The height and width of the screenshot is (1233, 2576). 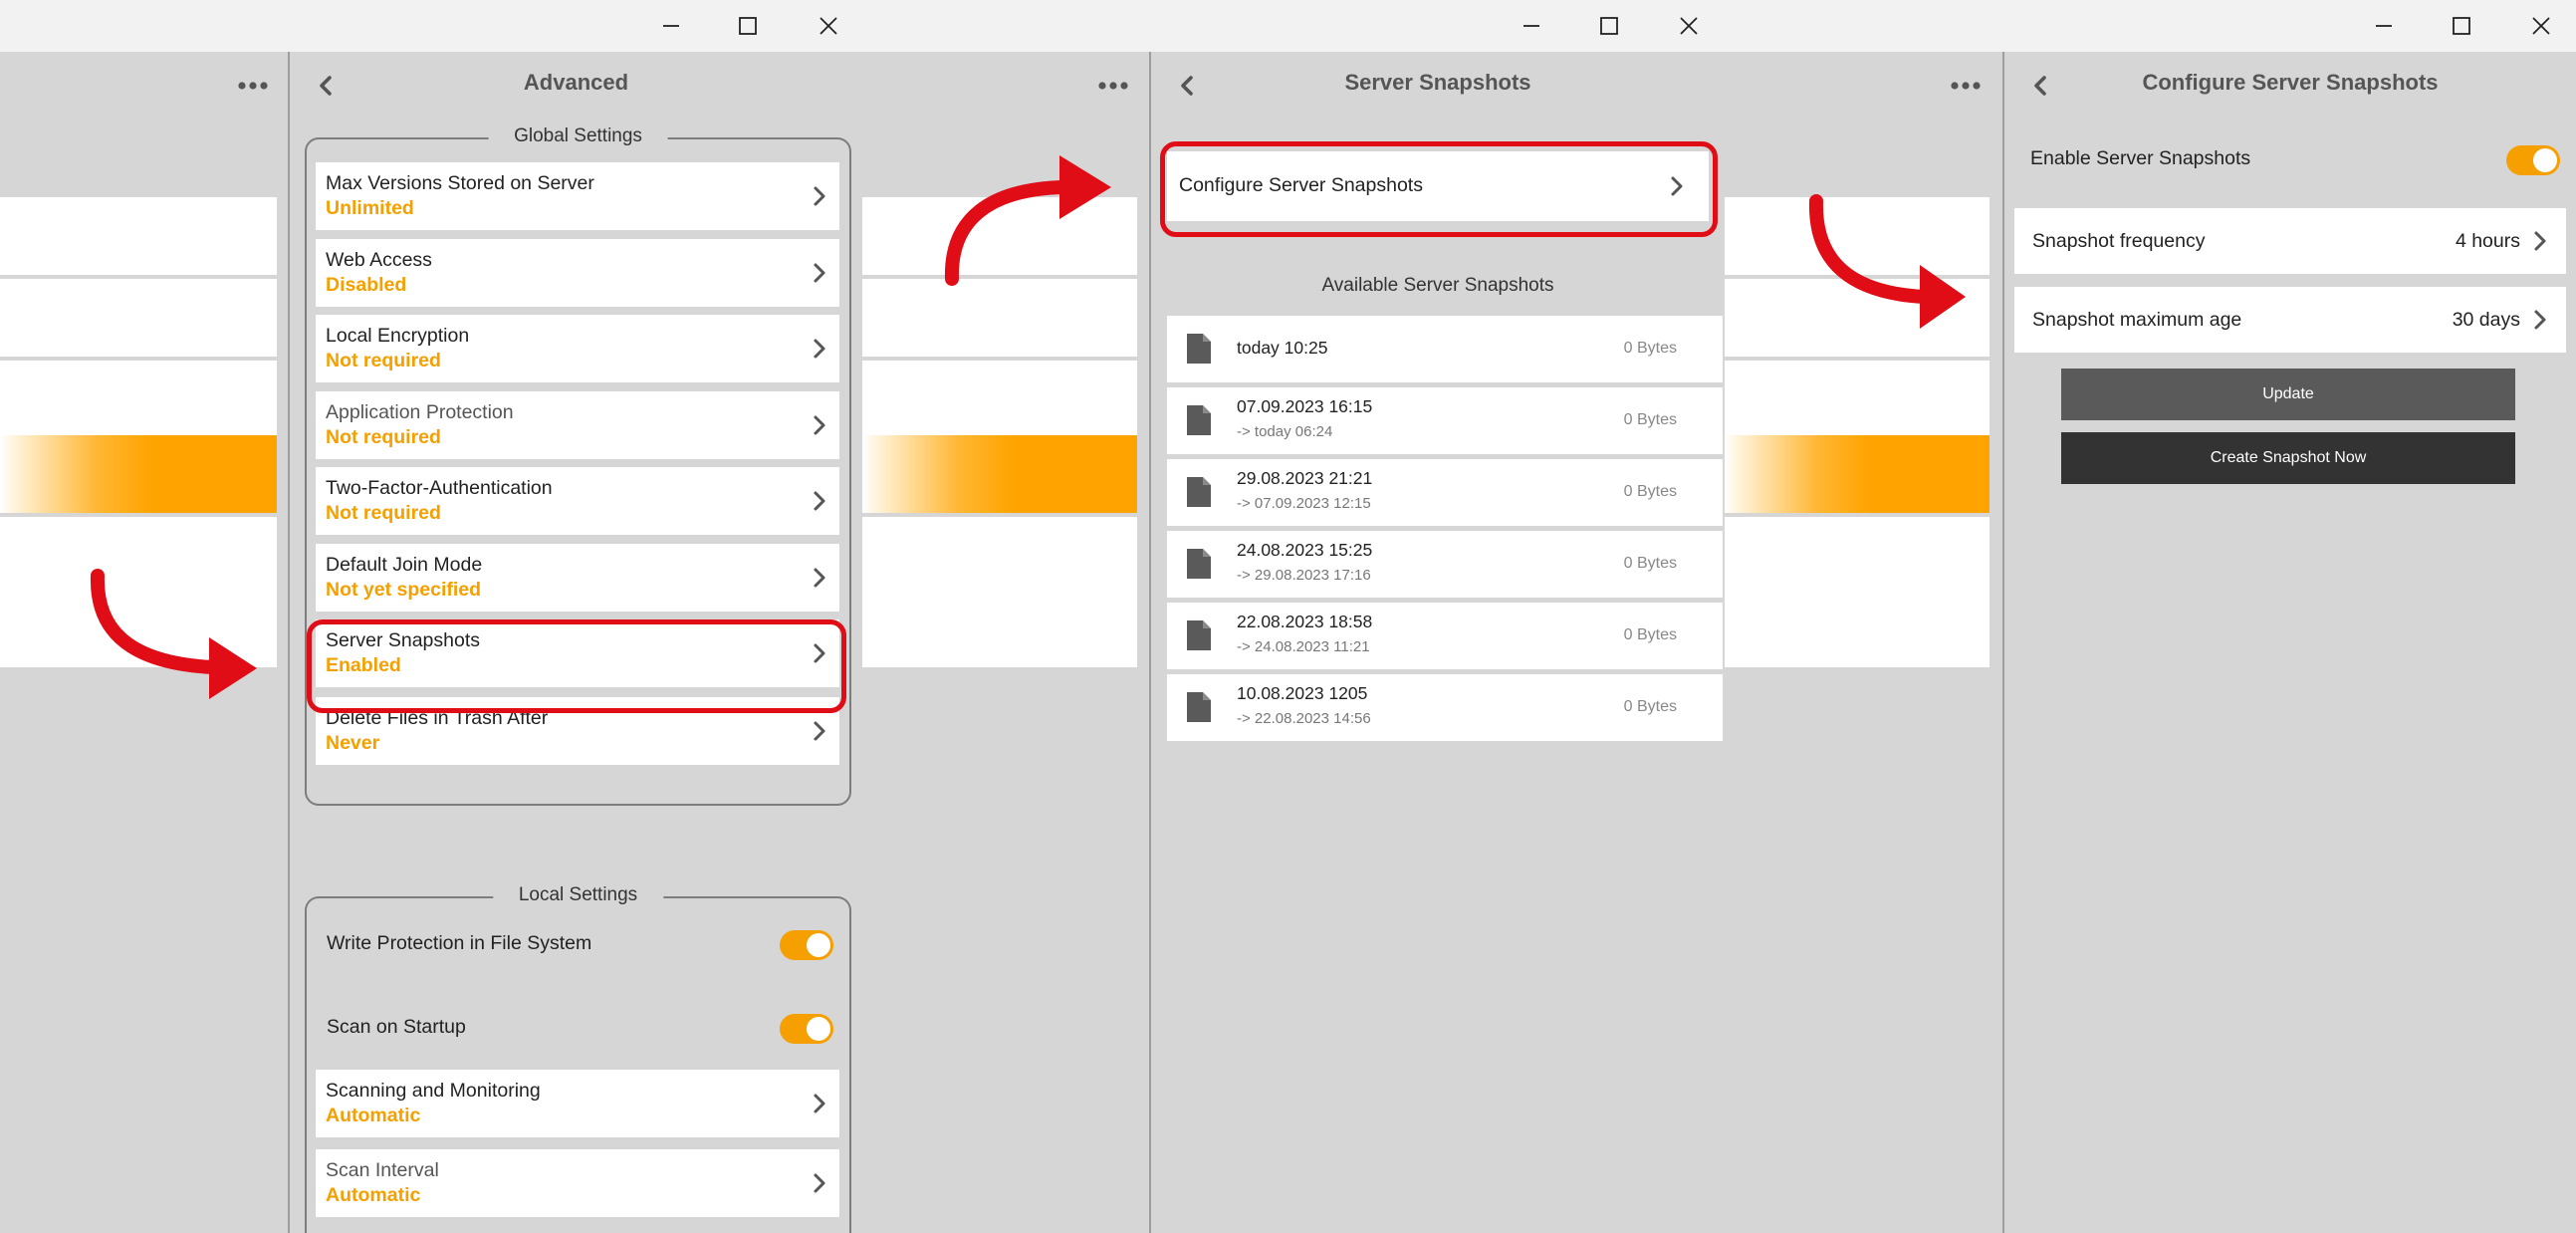 I want to click on setting-scan-interval: Scan Interval Automatic, so click(x=577, y=1183).